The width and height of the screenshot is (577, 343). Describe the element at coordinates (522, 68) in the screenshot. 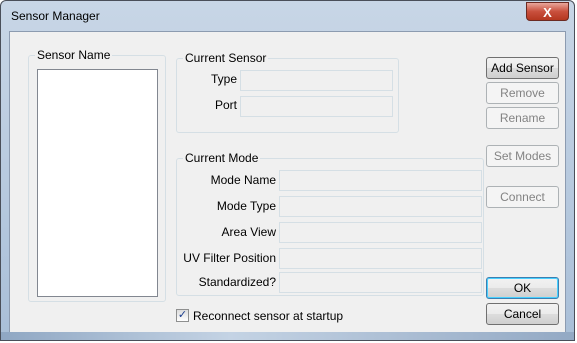

I see `add-sensor-button: Add Sensor` at that location.